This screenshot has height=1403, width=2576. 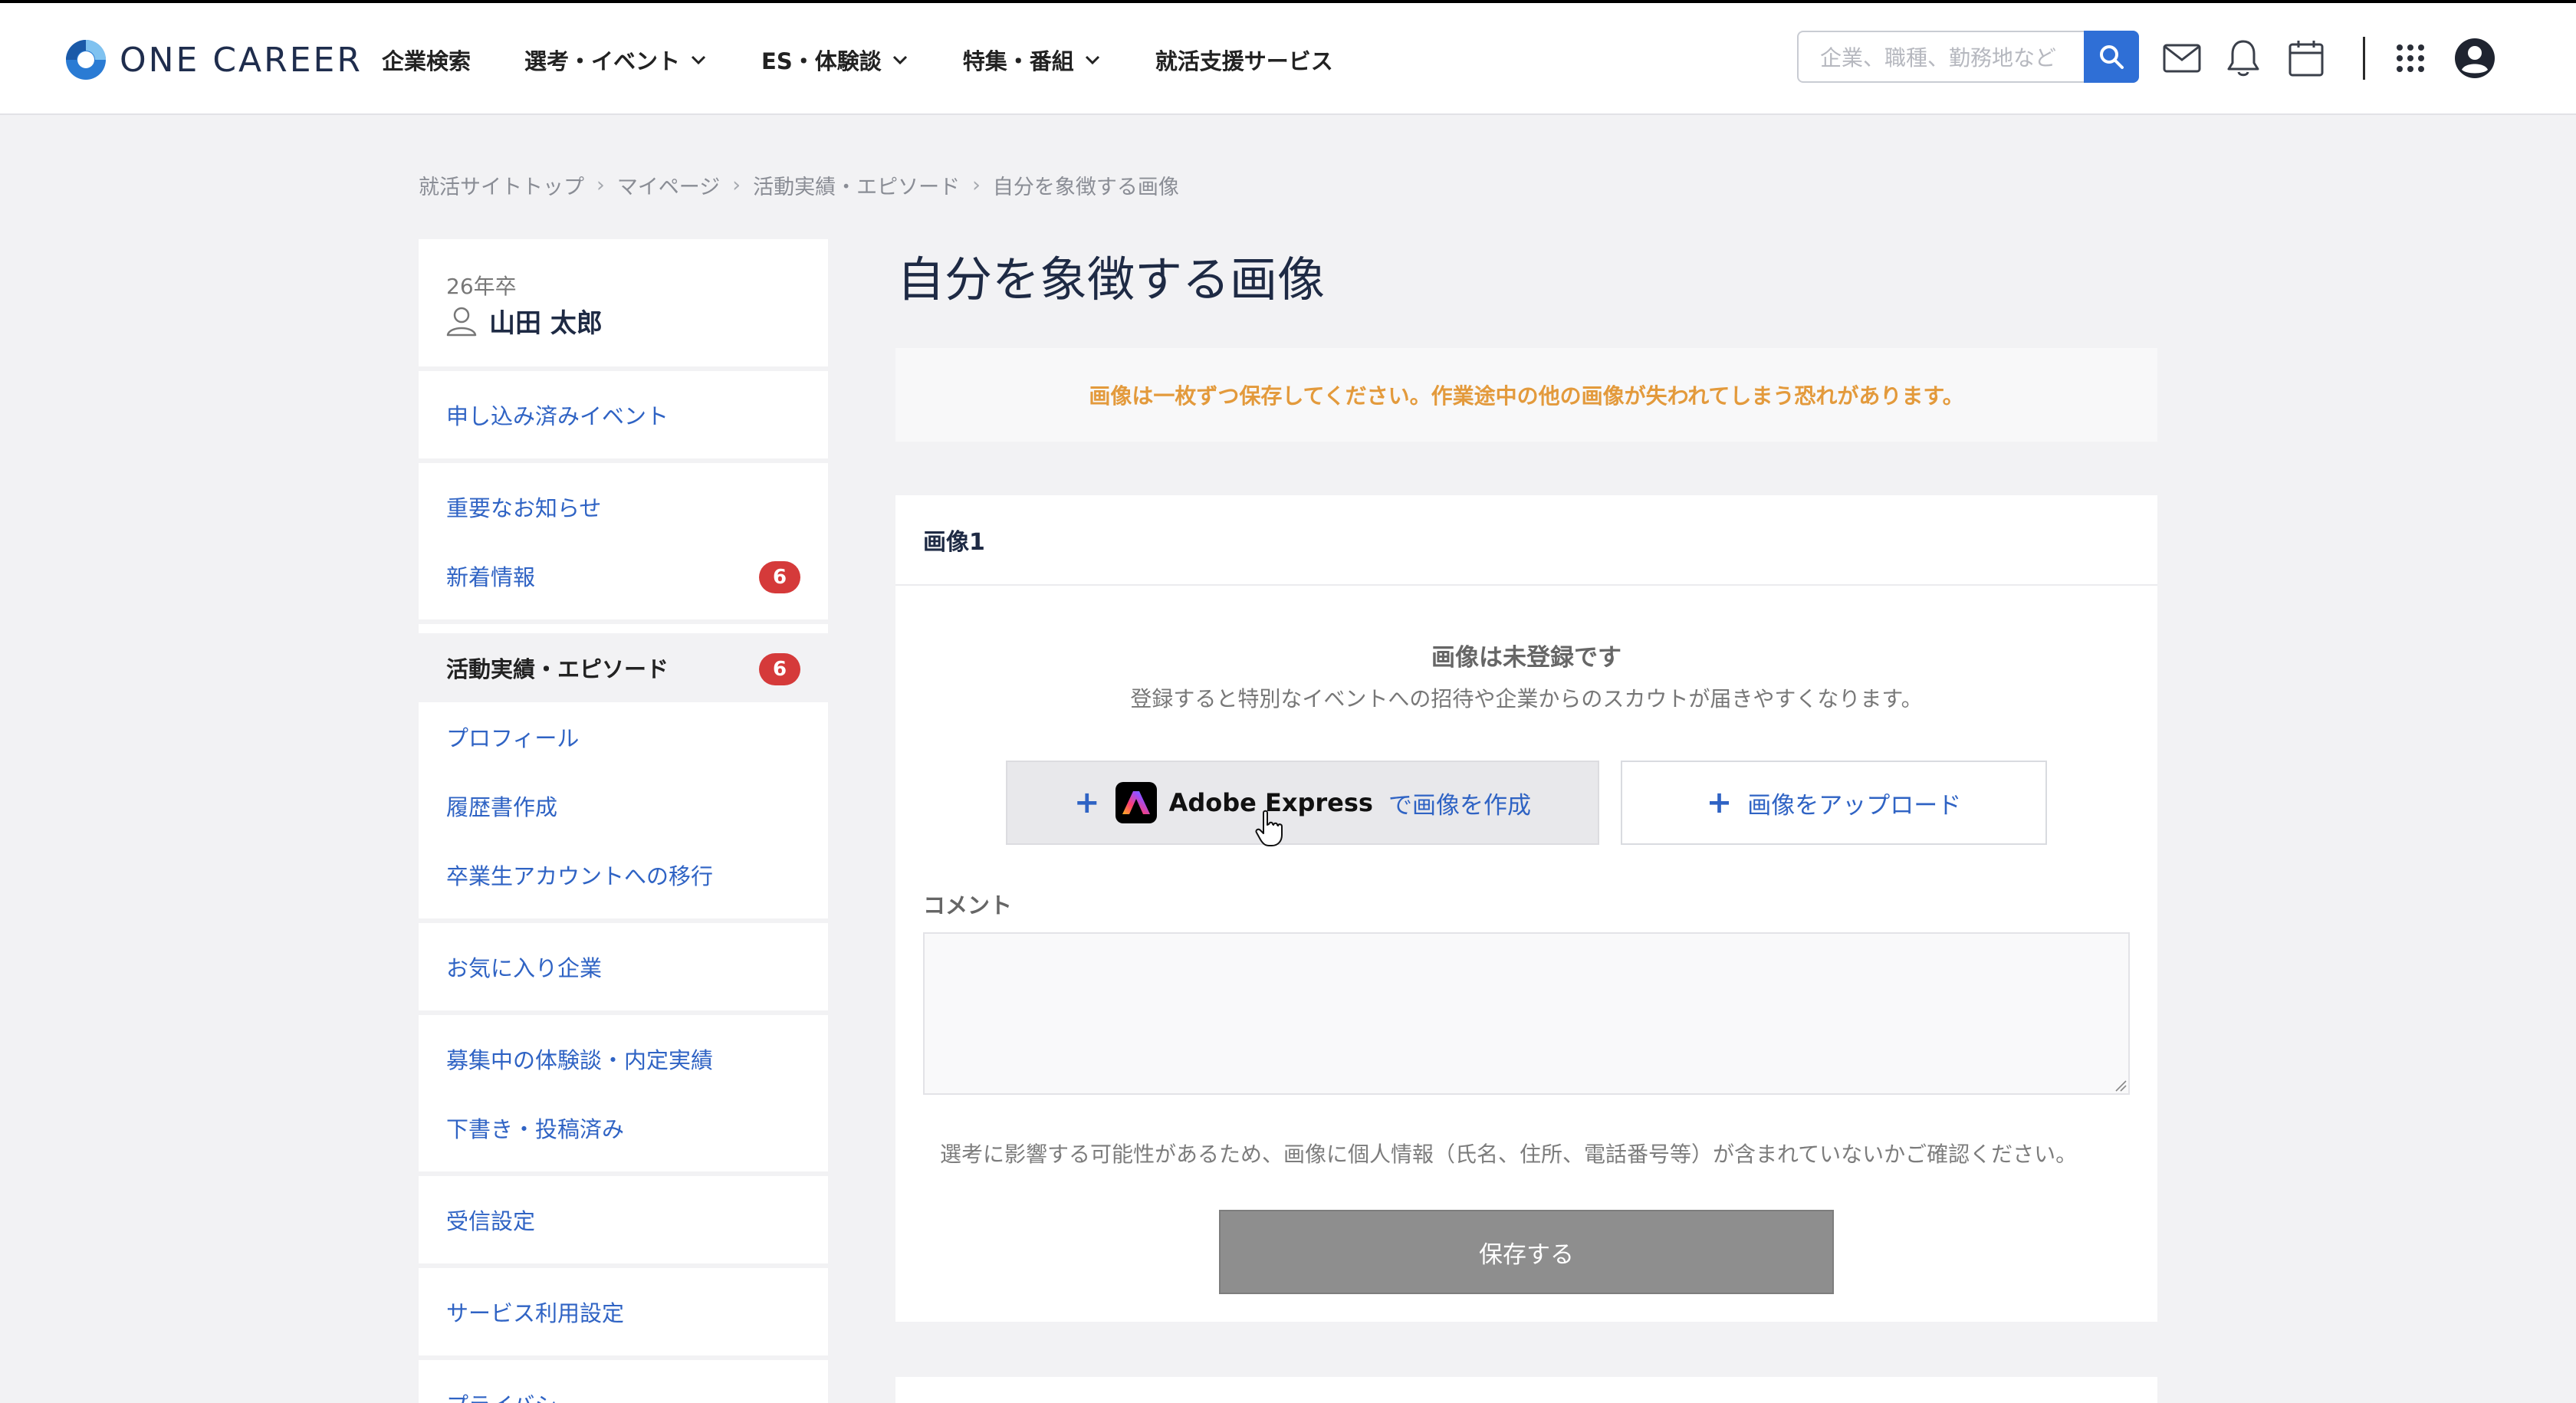 I want to click on nav-selection-events: 選考・イベント, so click(x=616, y=60).